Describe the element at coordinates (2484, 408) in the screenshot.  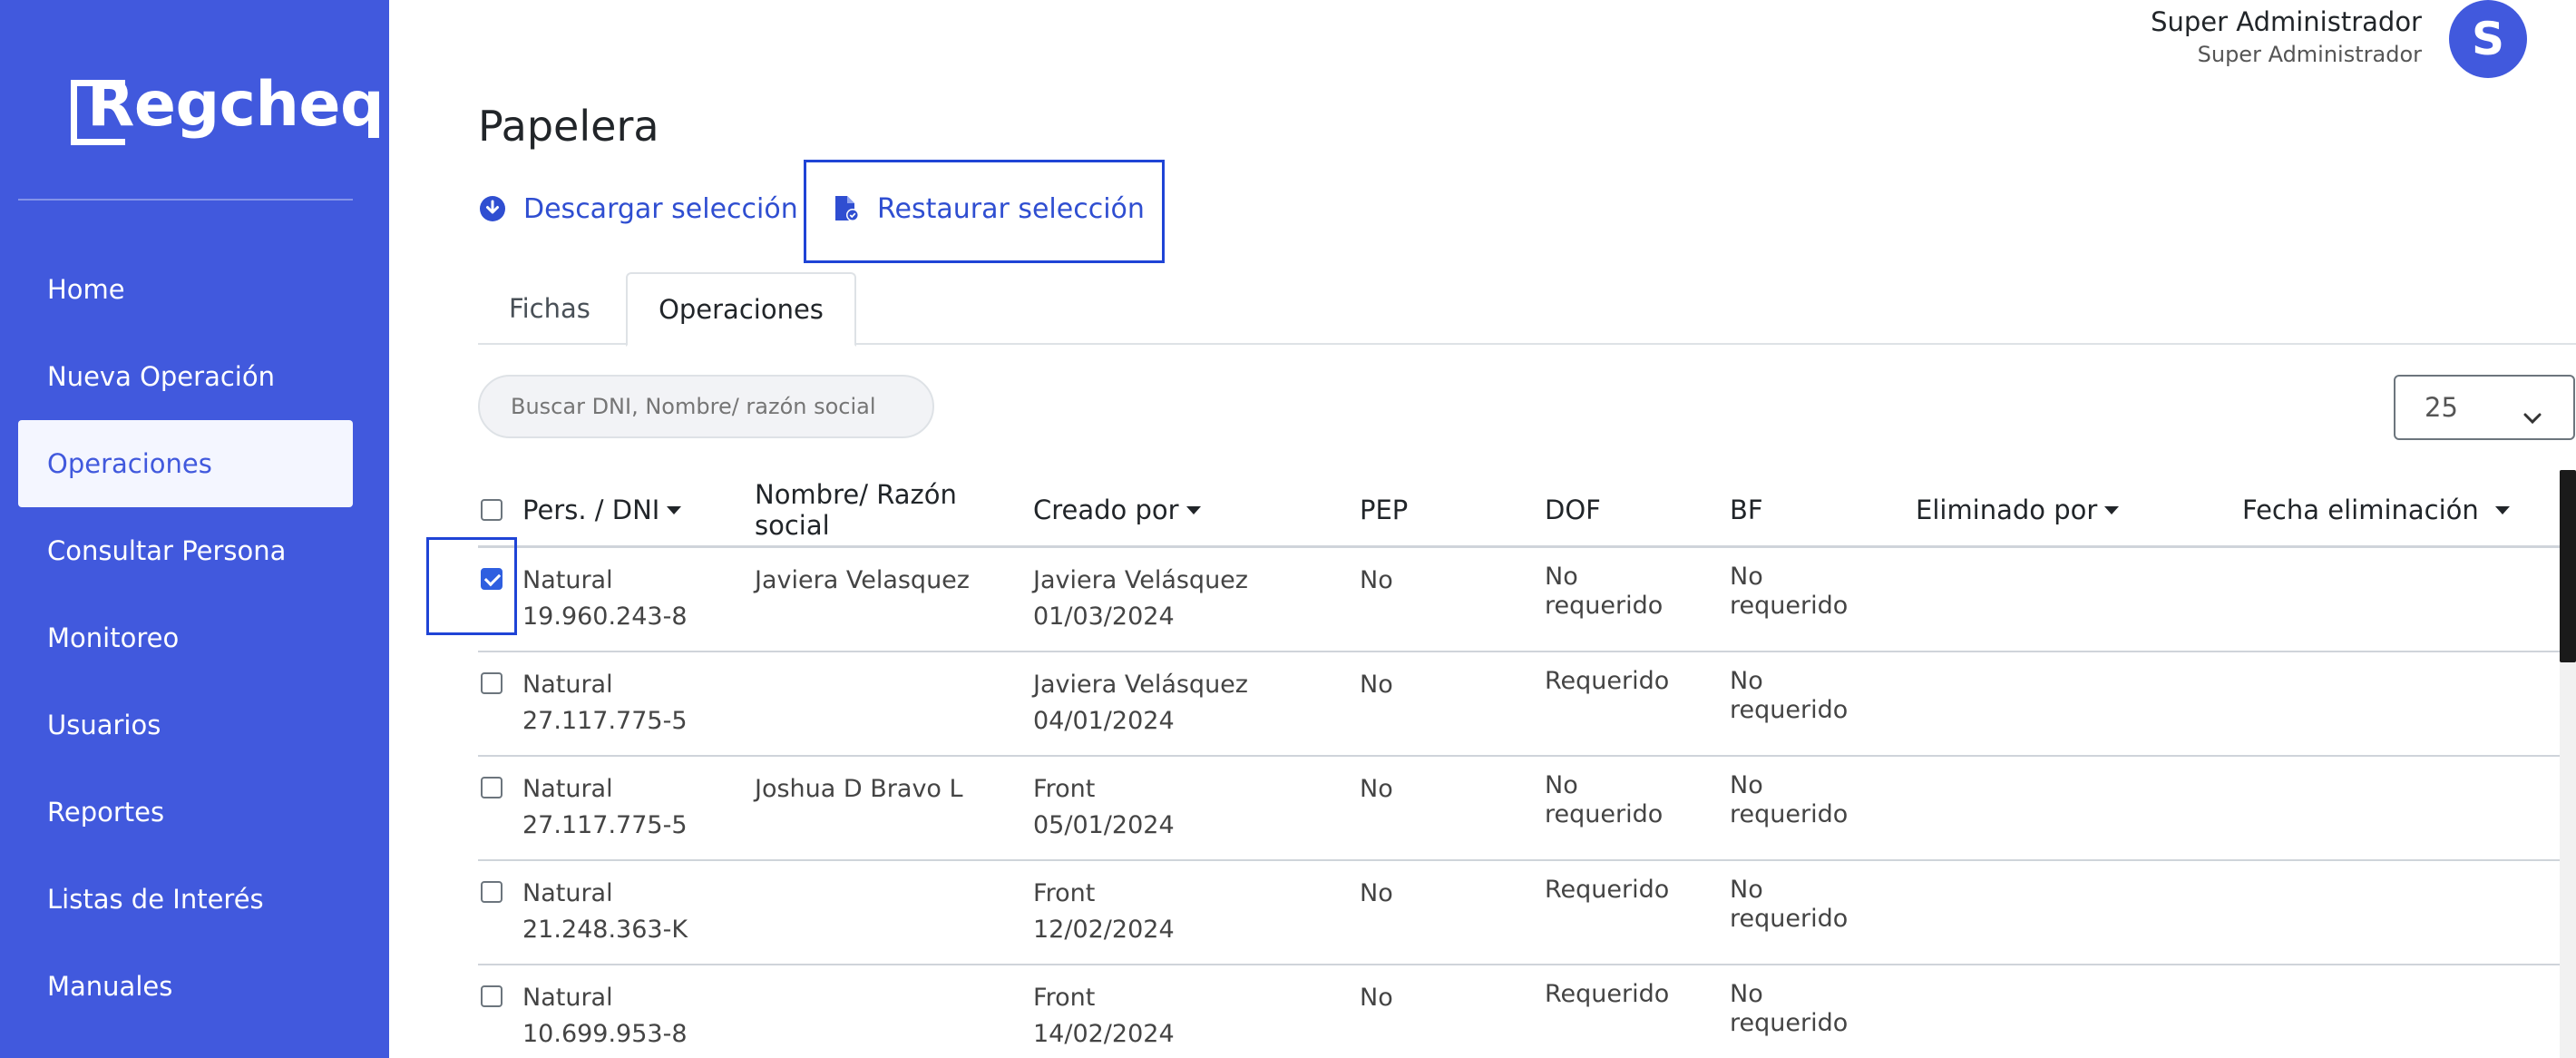
I see `page-size-select: 25` at that location.